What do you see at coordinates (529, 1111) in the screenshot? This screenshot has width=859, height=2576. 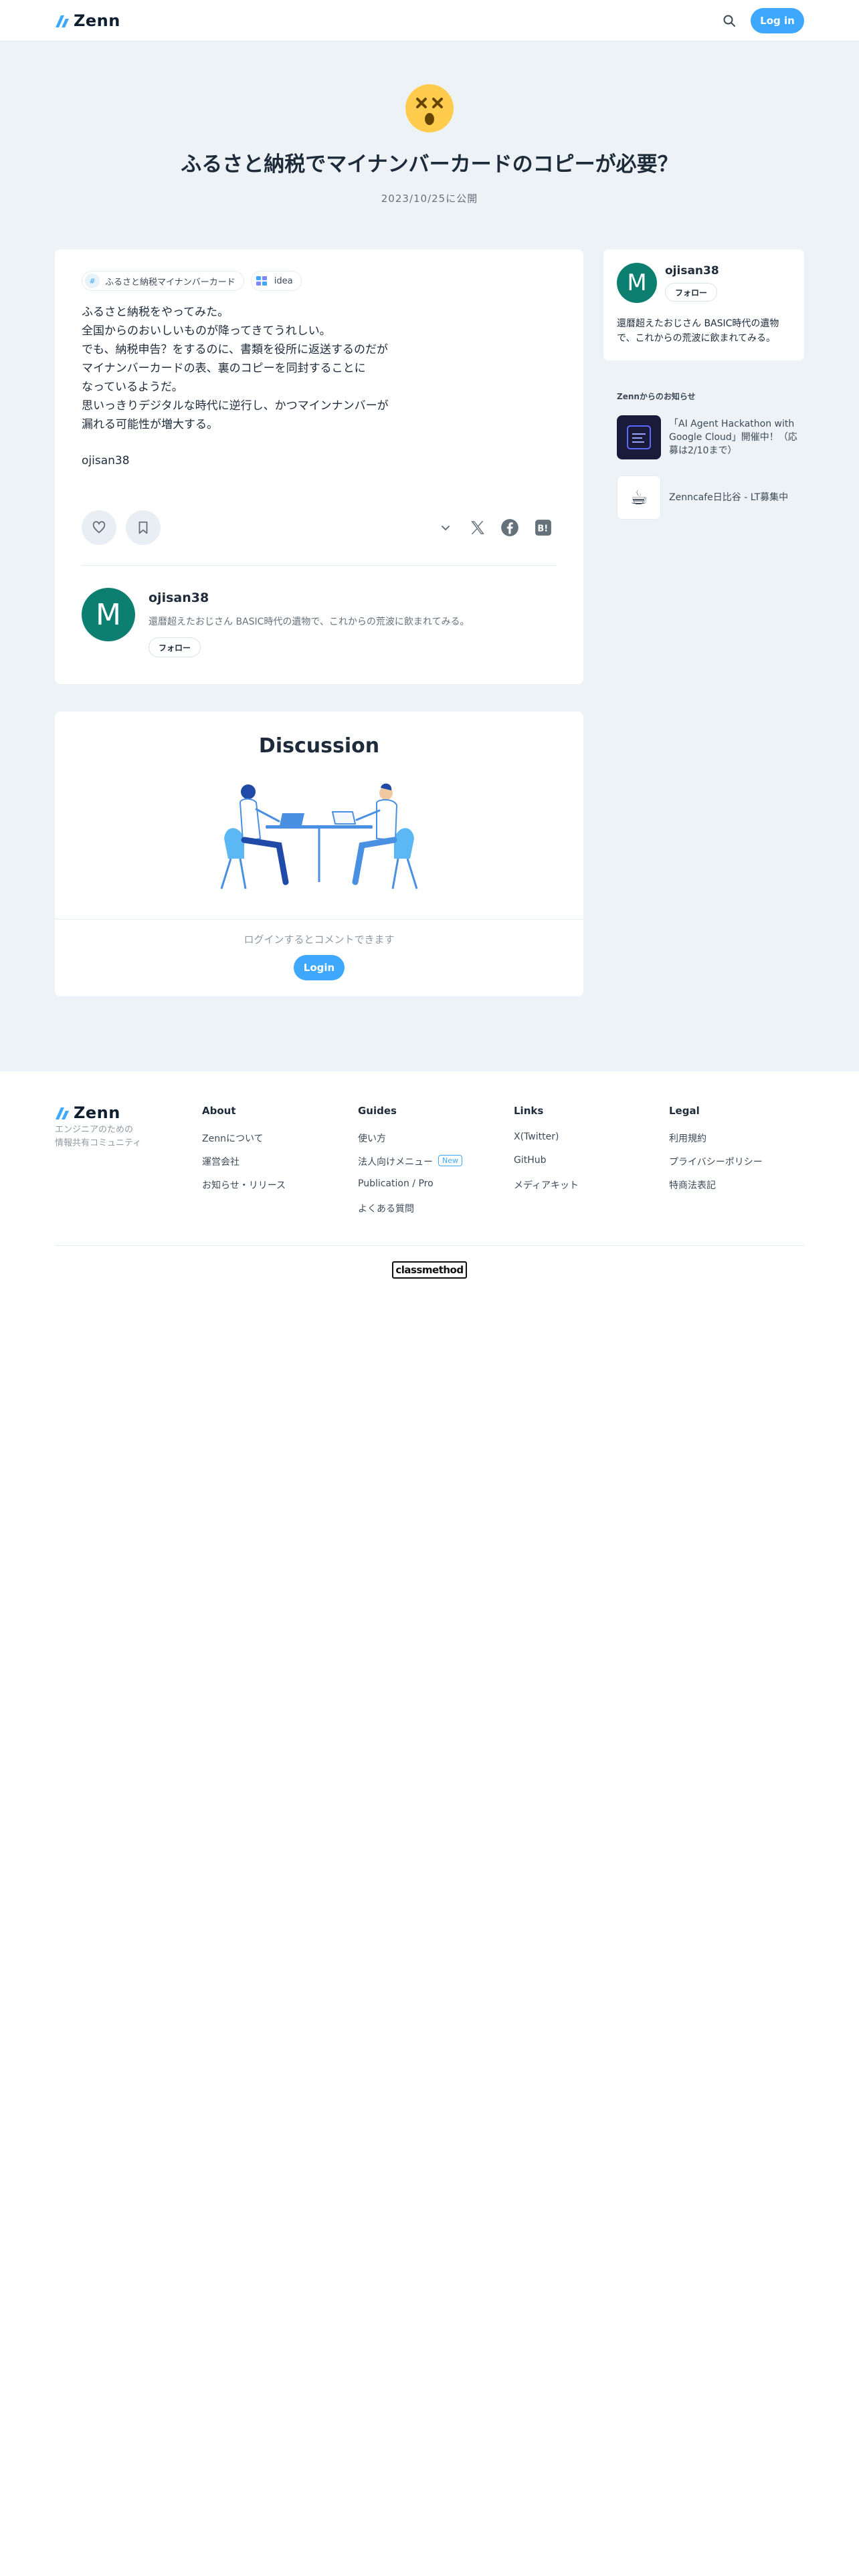 I see `footer-column-heading: Links` at bounding box center [529, 1111].